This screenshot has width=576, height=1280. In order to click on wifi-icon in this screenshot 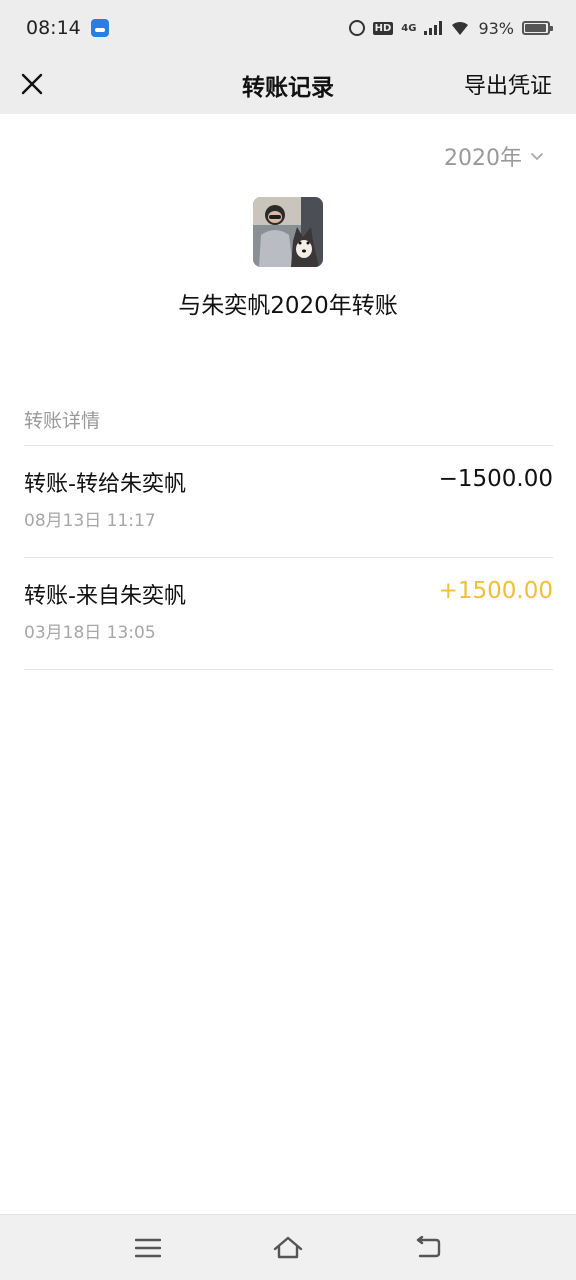, I will do `click(460, 28)`.